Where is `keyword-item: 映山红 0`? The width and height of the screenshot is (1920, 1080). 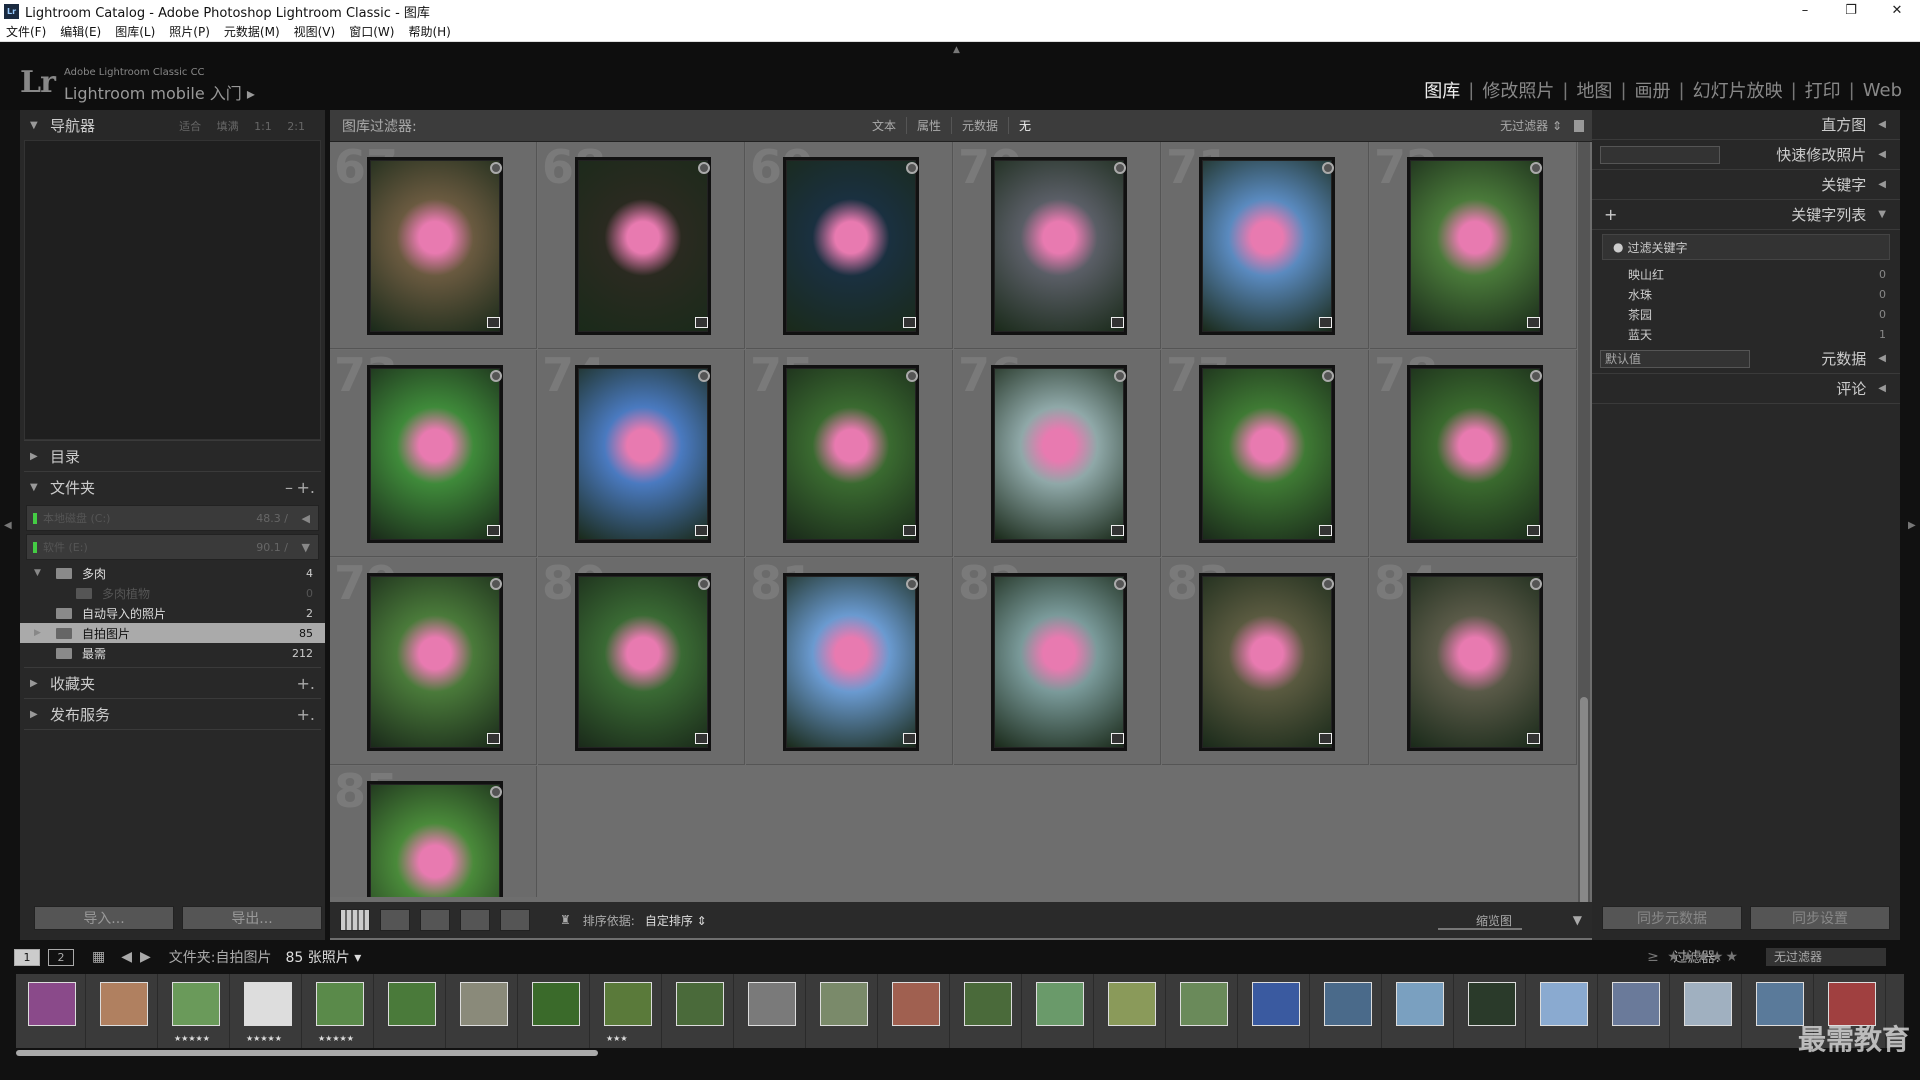
keyword-item: 映山红 0 is located at coordinates (1746, 274).